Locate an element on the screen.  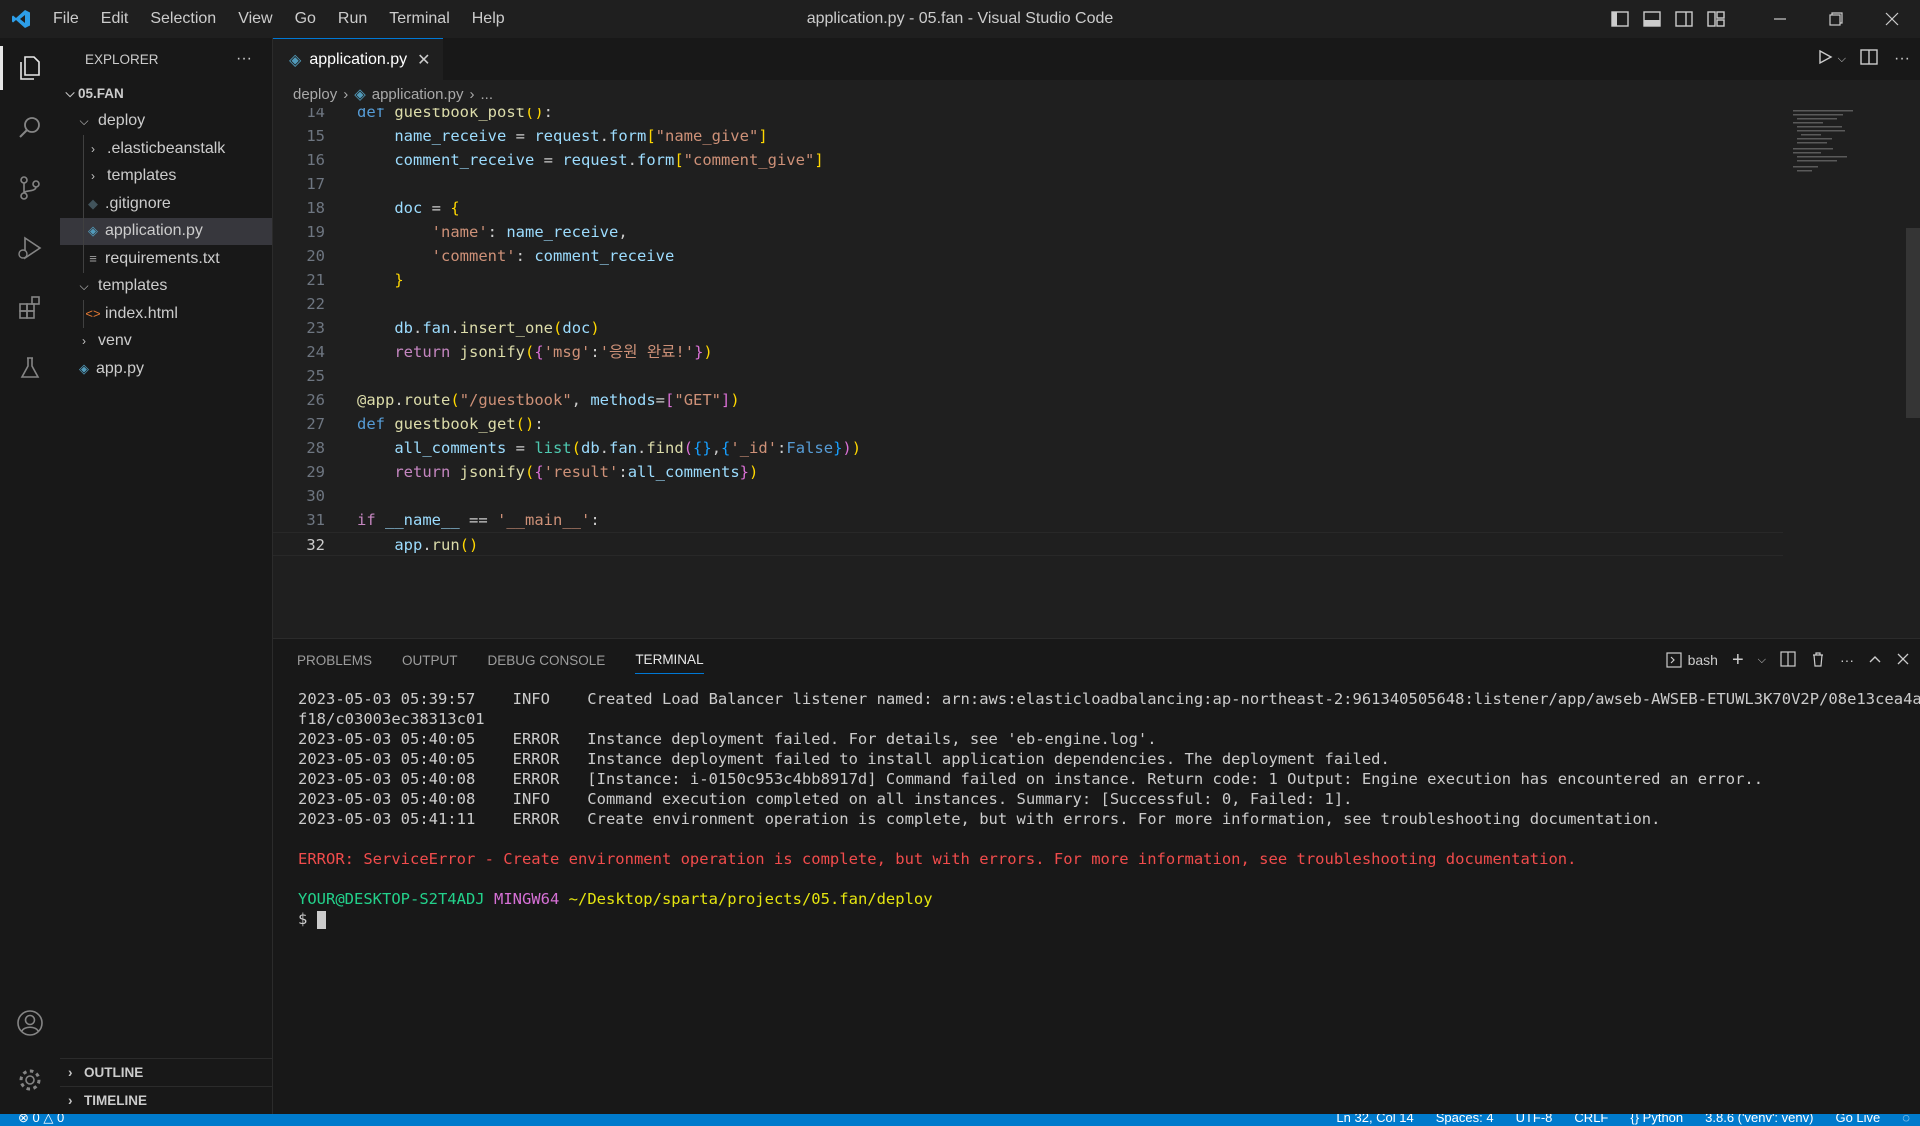
kill-terminal-trash-icon is located at coordinates (1818, 660).